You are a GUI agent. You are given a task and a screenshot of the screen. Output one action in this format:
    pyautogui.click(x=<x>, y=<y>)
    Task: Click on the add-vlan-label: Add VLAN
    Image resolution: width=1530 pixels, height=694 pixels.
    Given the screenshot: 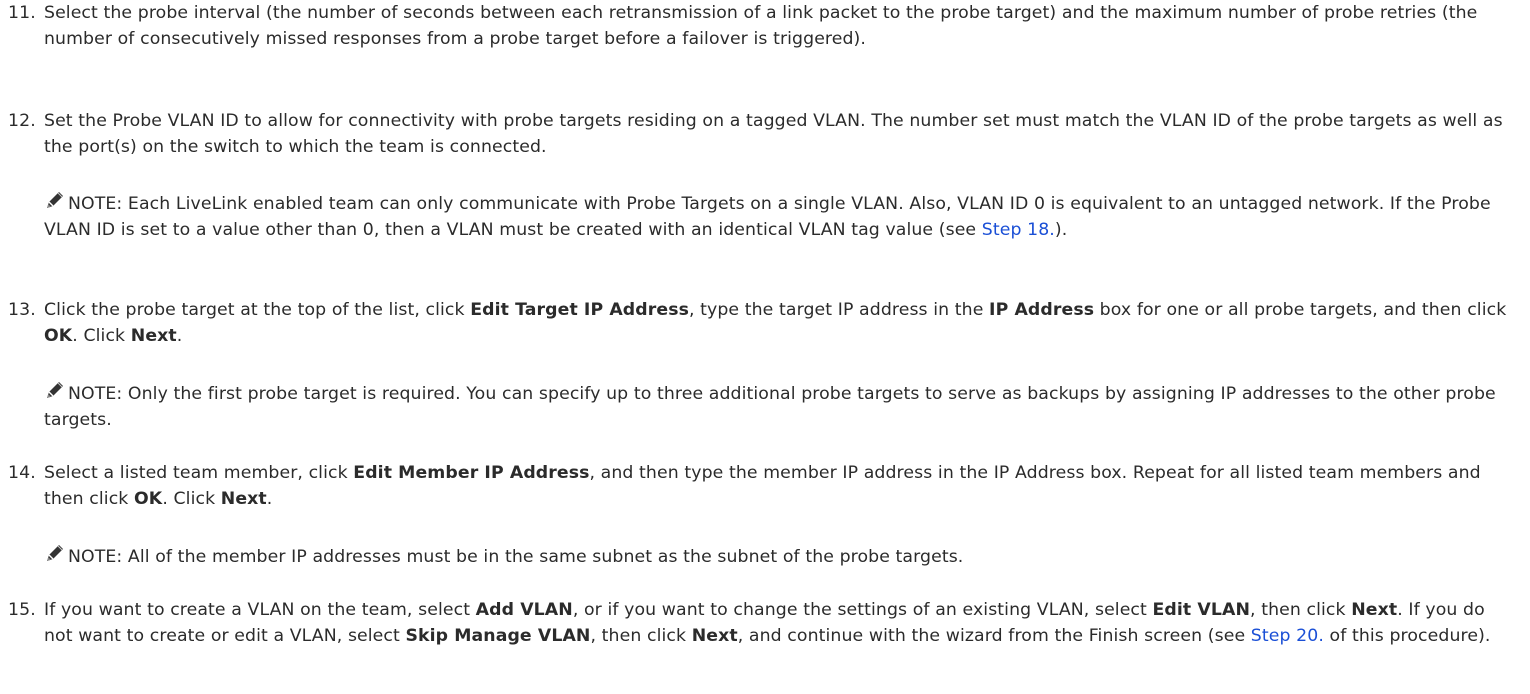 What is the action you would take?
    pyautogui.click(x=524, y=610)
    